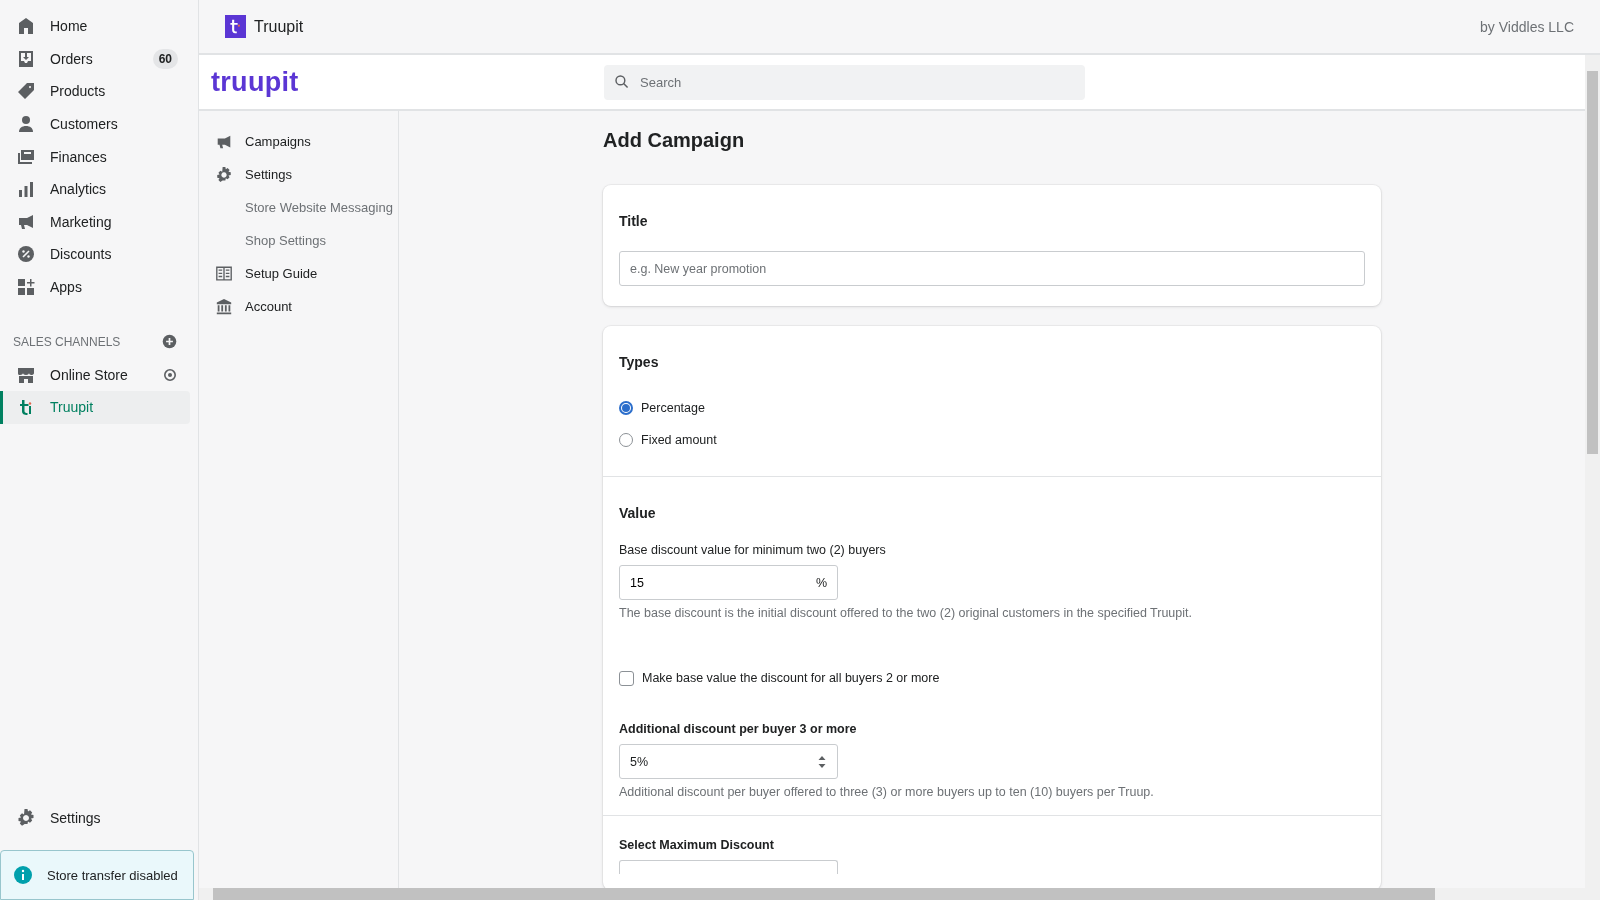 This screenshot has width=1600, height=900. Describe the element at coordinates (95, 374) in the screenshot. I see `nav-item: Online Store` at that location.